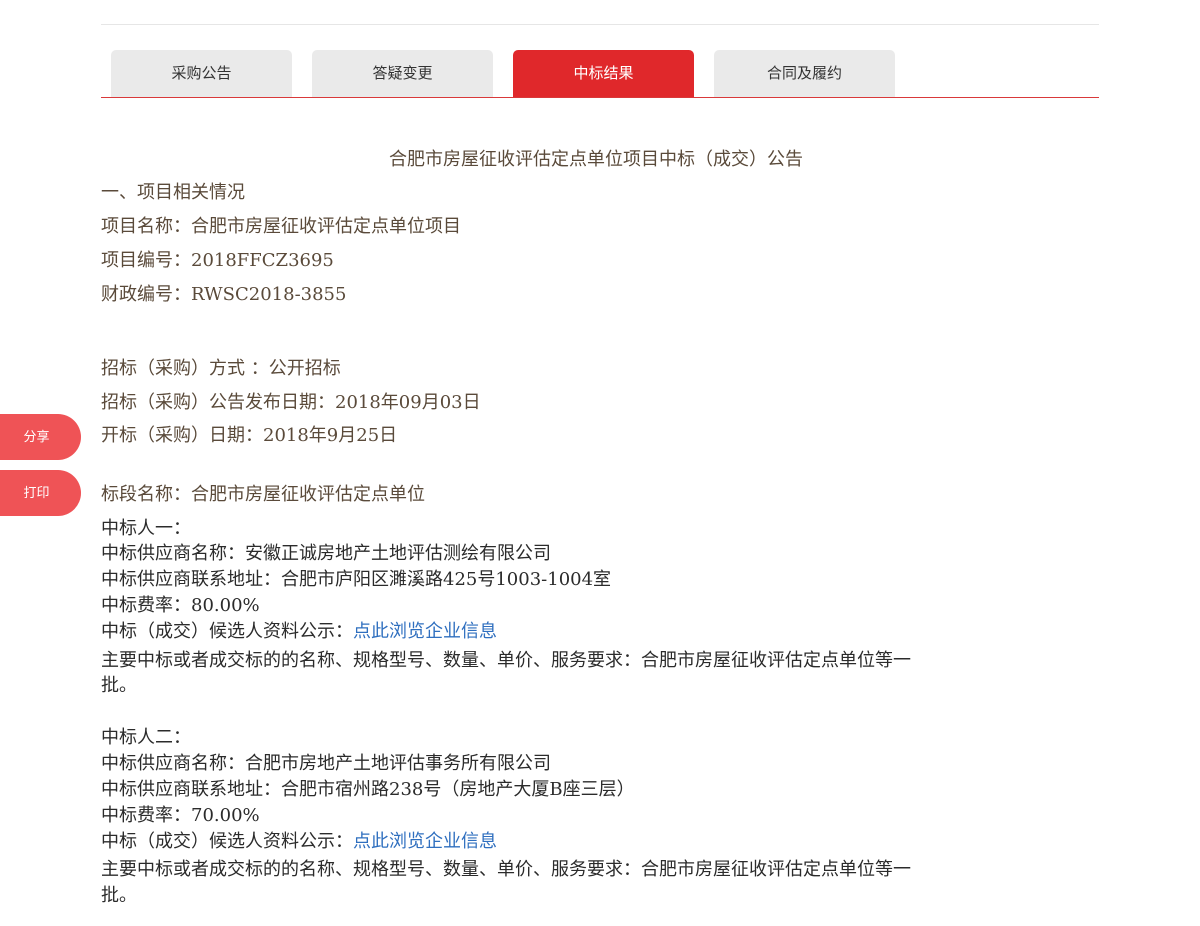 The image size is (1200, 926). I want to click on winner-supplier: 中标供应商名称：合肥市房地产土地评估事务所有限公司, so click(326, 763).